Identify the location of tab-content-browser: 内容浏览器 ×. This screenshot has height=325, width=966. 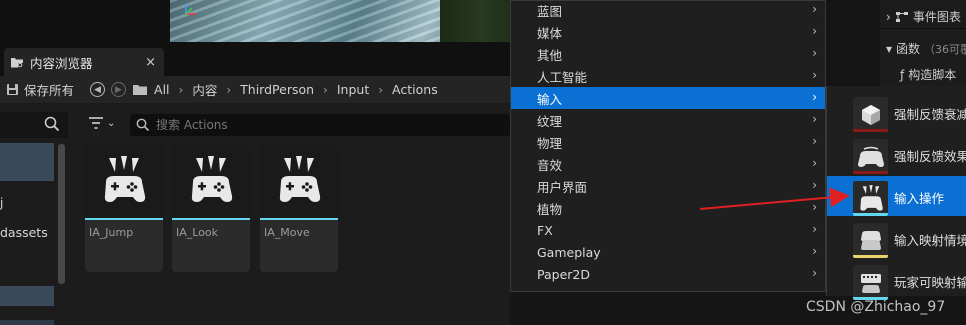
(84, 62).